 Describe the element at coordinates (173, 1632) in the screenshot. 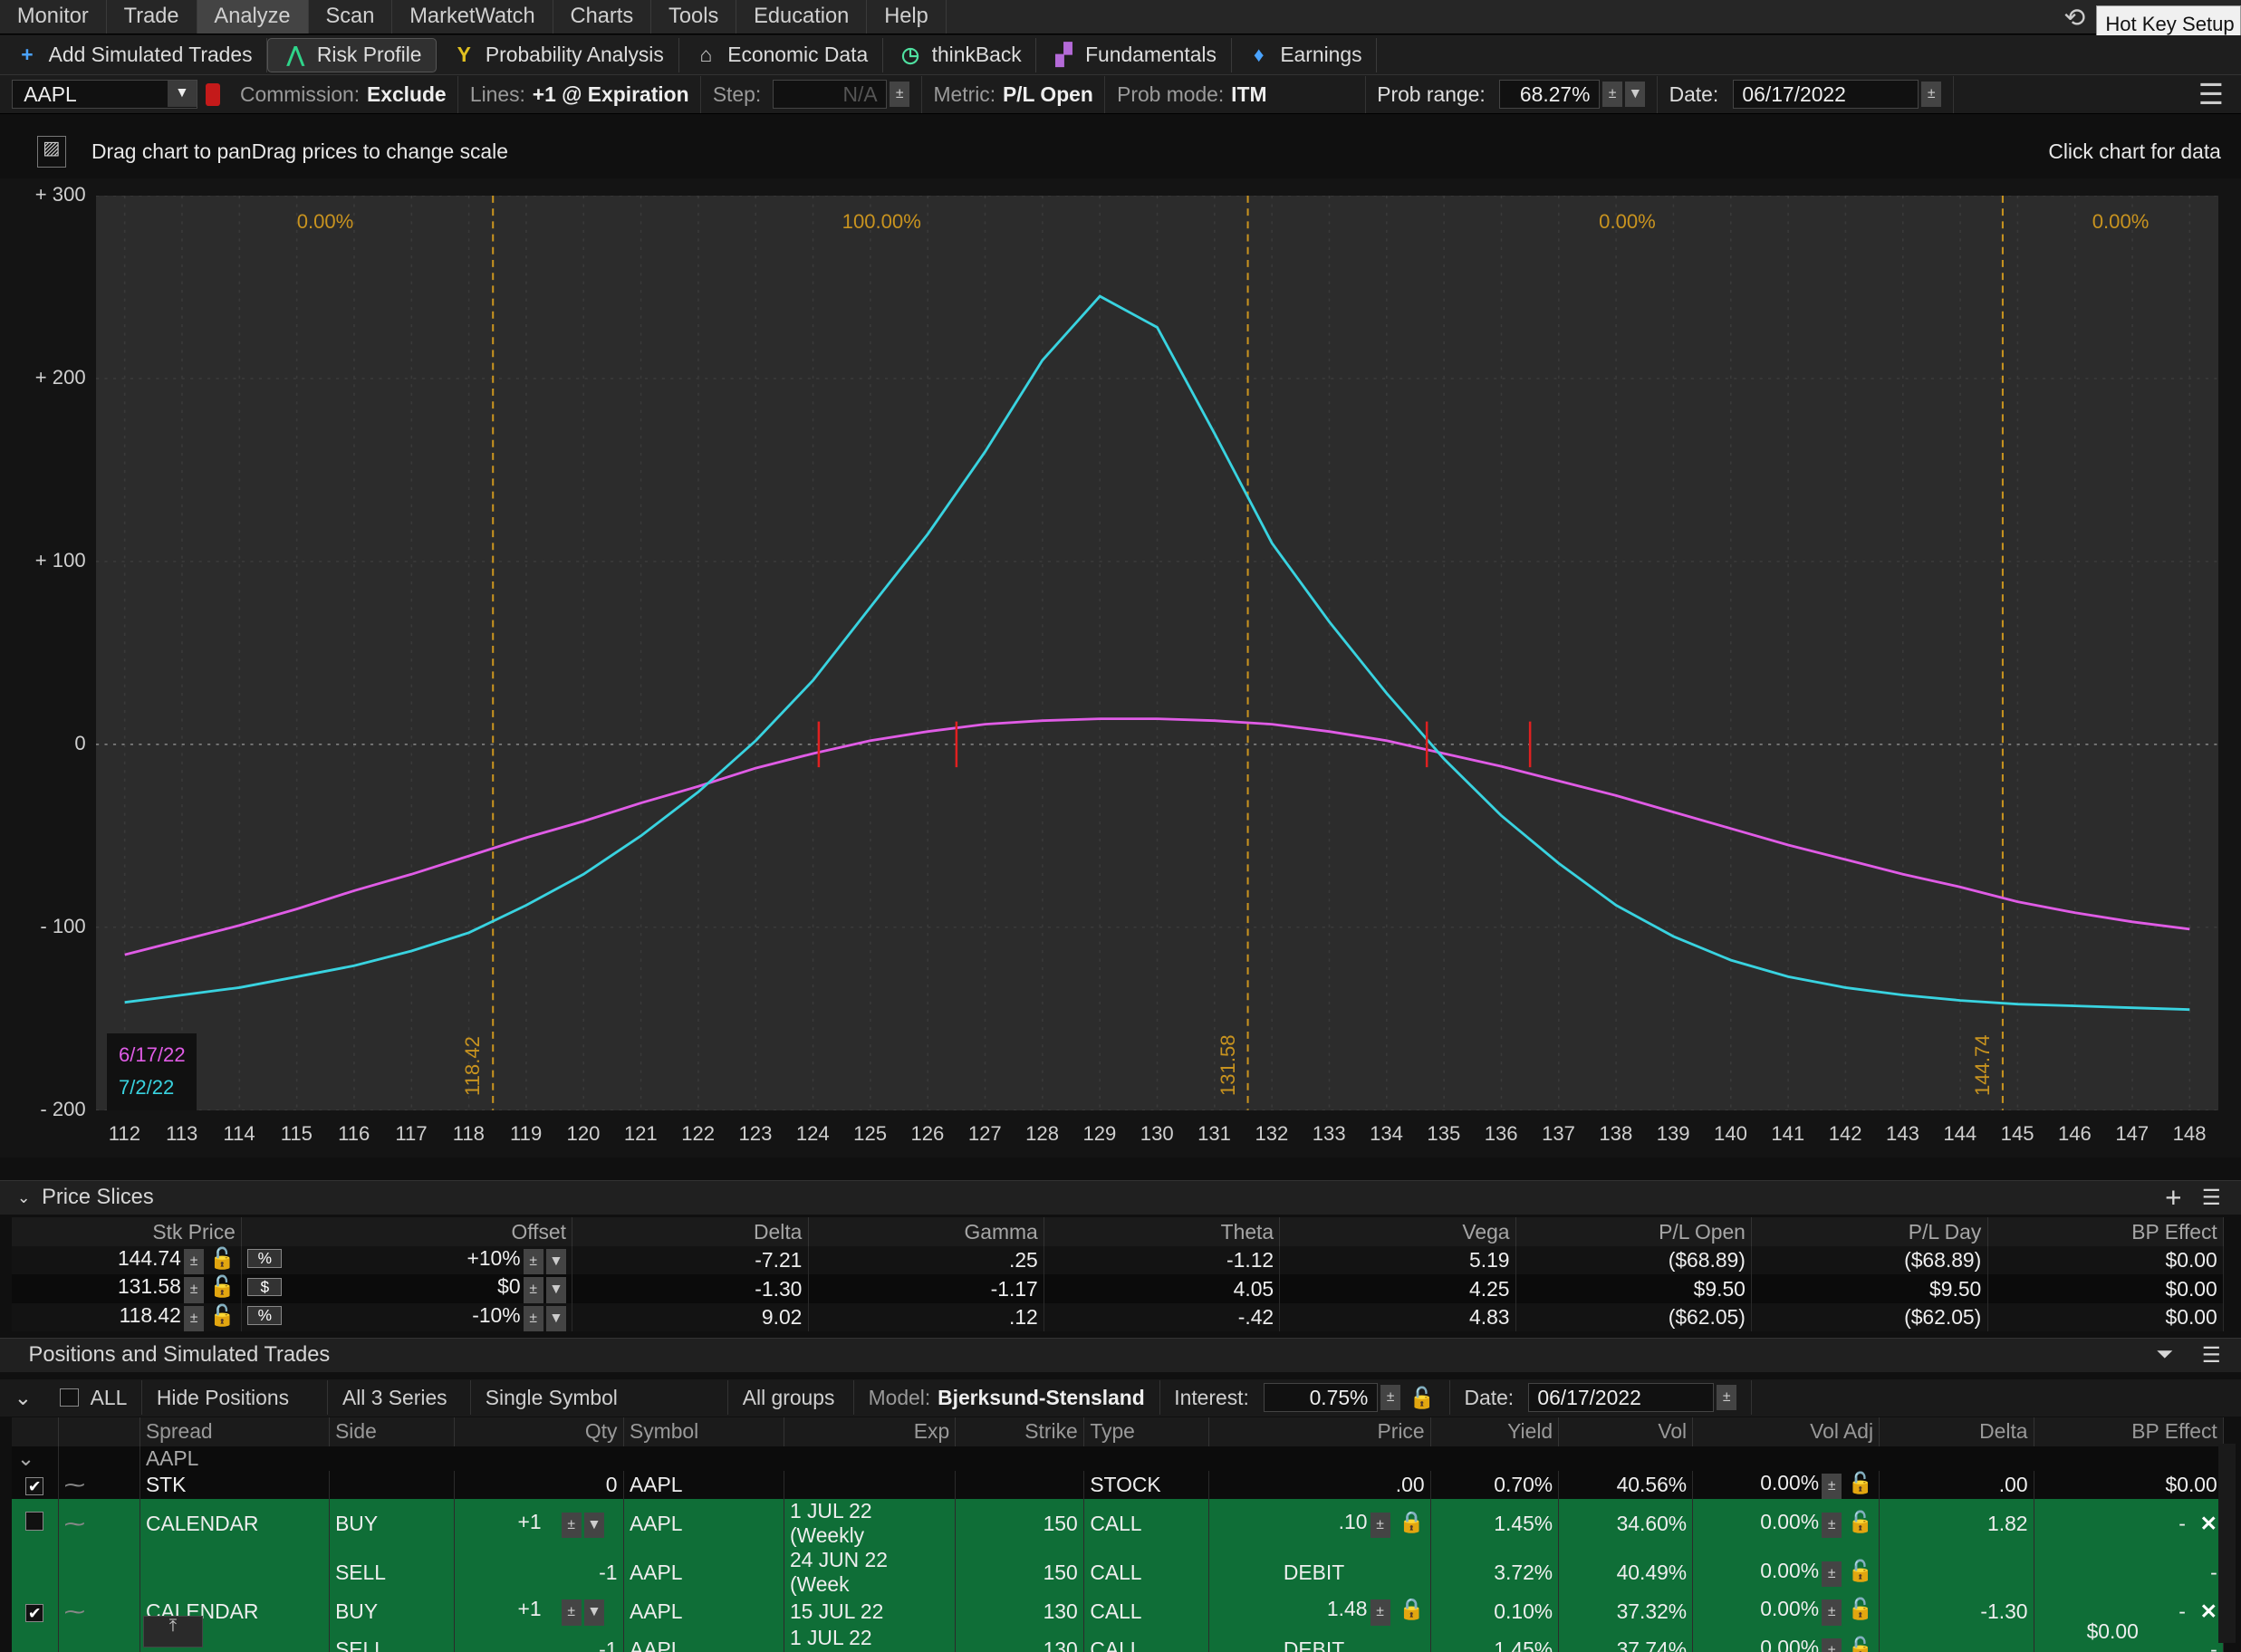

I see `scroll-top-button: ⤒` at that location.